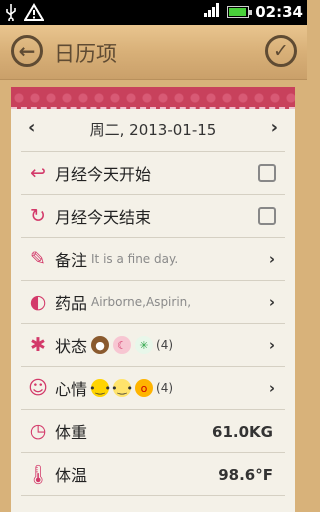 The height and width of the screenshot is (512, 320). I want to click on current-date: 周二, 2013-01-15, so click(153, 130).